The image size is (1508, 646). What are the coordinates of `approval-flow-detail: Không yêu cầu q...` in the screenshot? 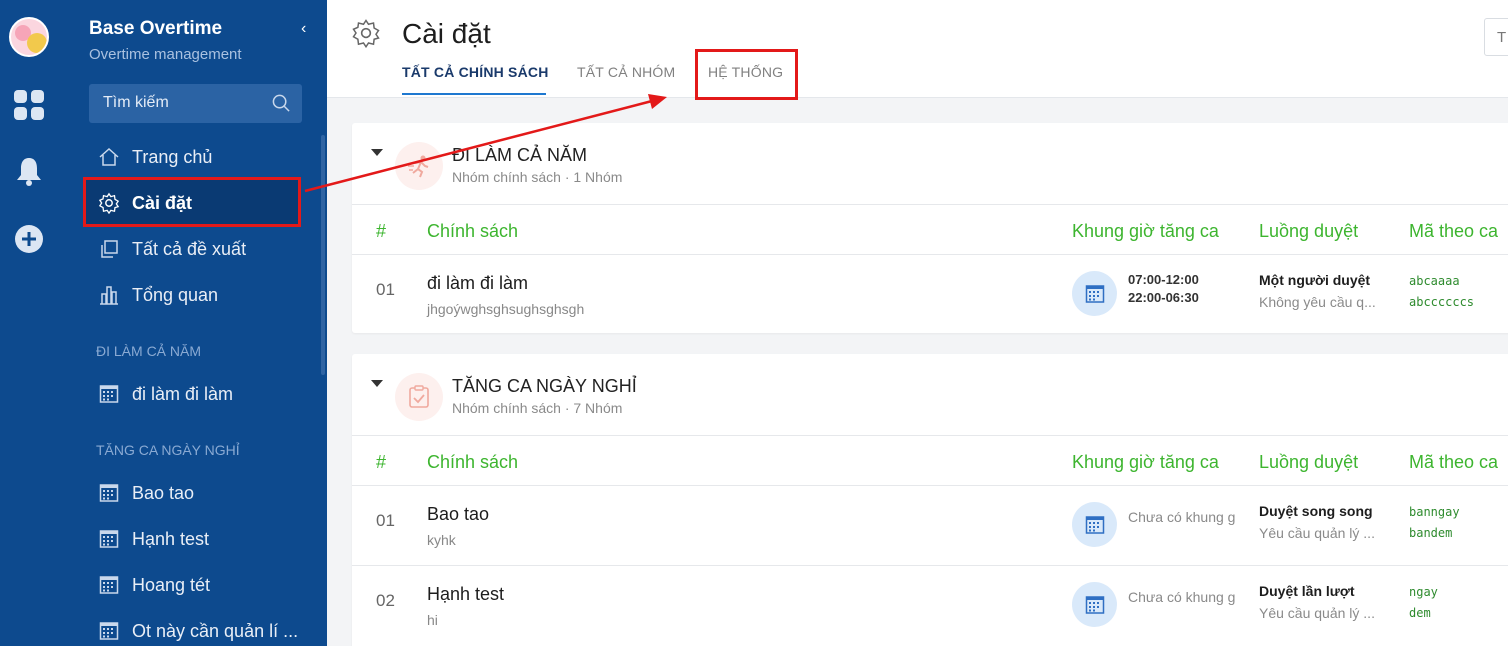 It's located at (1317, 302).